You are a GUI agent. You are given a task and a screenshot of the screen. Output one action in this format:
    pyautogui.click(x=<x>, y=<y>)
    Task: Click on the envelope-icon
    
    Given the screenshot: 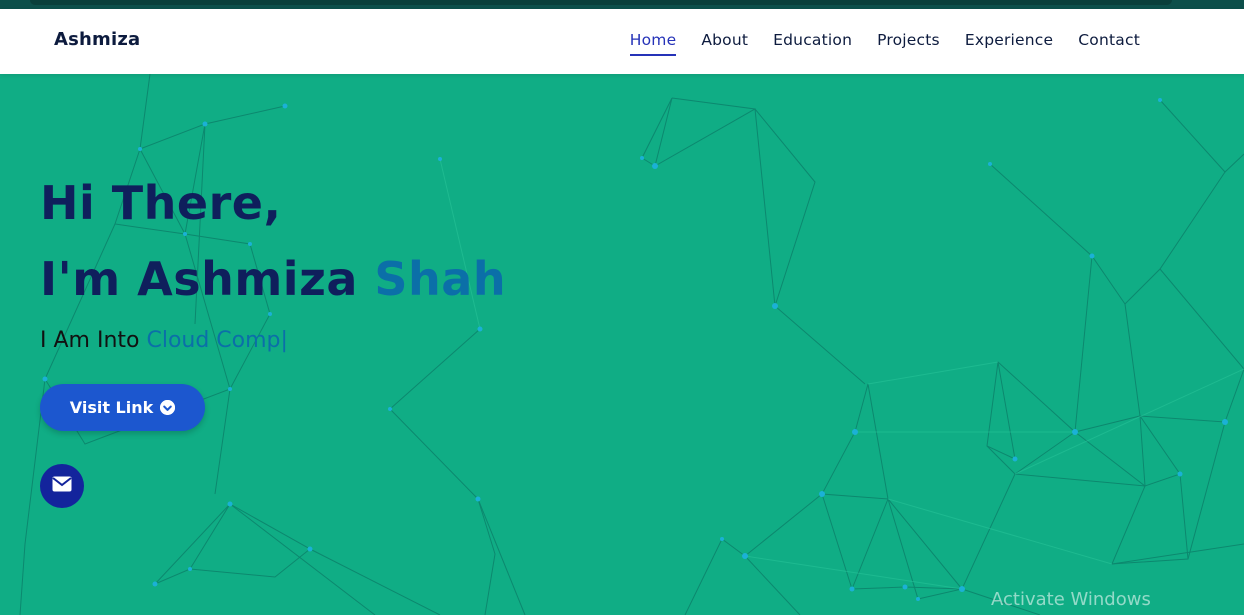 What is the action you would take?
    pyautogui.click(x=62, y=486)
    